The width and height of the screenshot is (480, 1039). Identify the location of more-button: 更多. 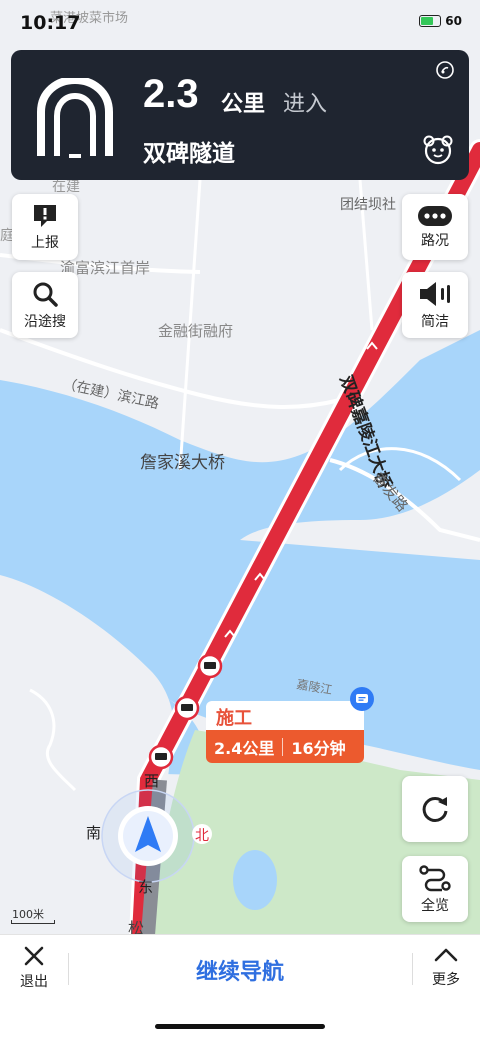
(446, 971).